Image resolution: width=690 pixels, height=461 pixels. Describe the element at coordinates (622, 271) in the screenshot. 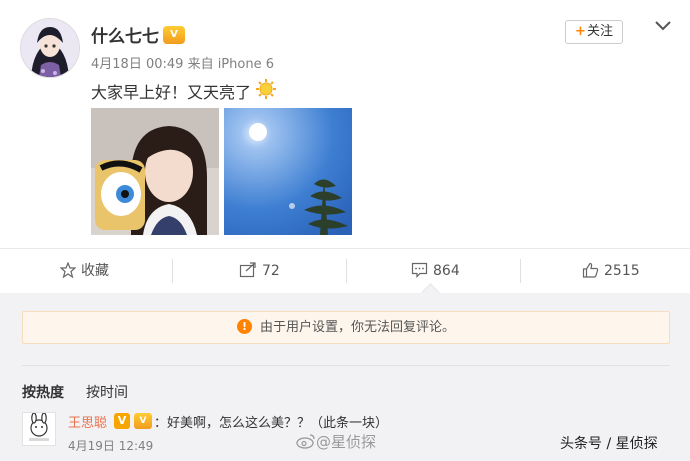

I see `like-count: 2515` at that location.